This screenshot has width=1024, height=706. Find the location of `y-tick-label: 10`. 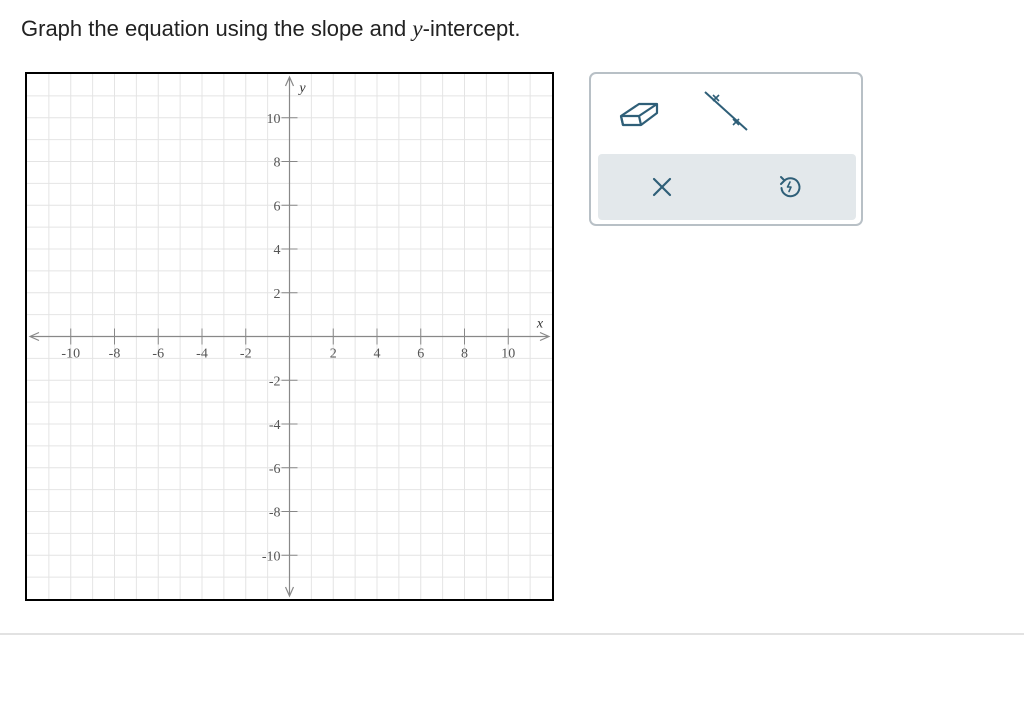

y-tick-label: 10 is located at coordinates (274, 119).